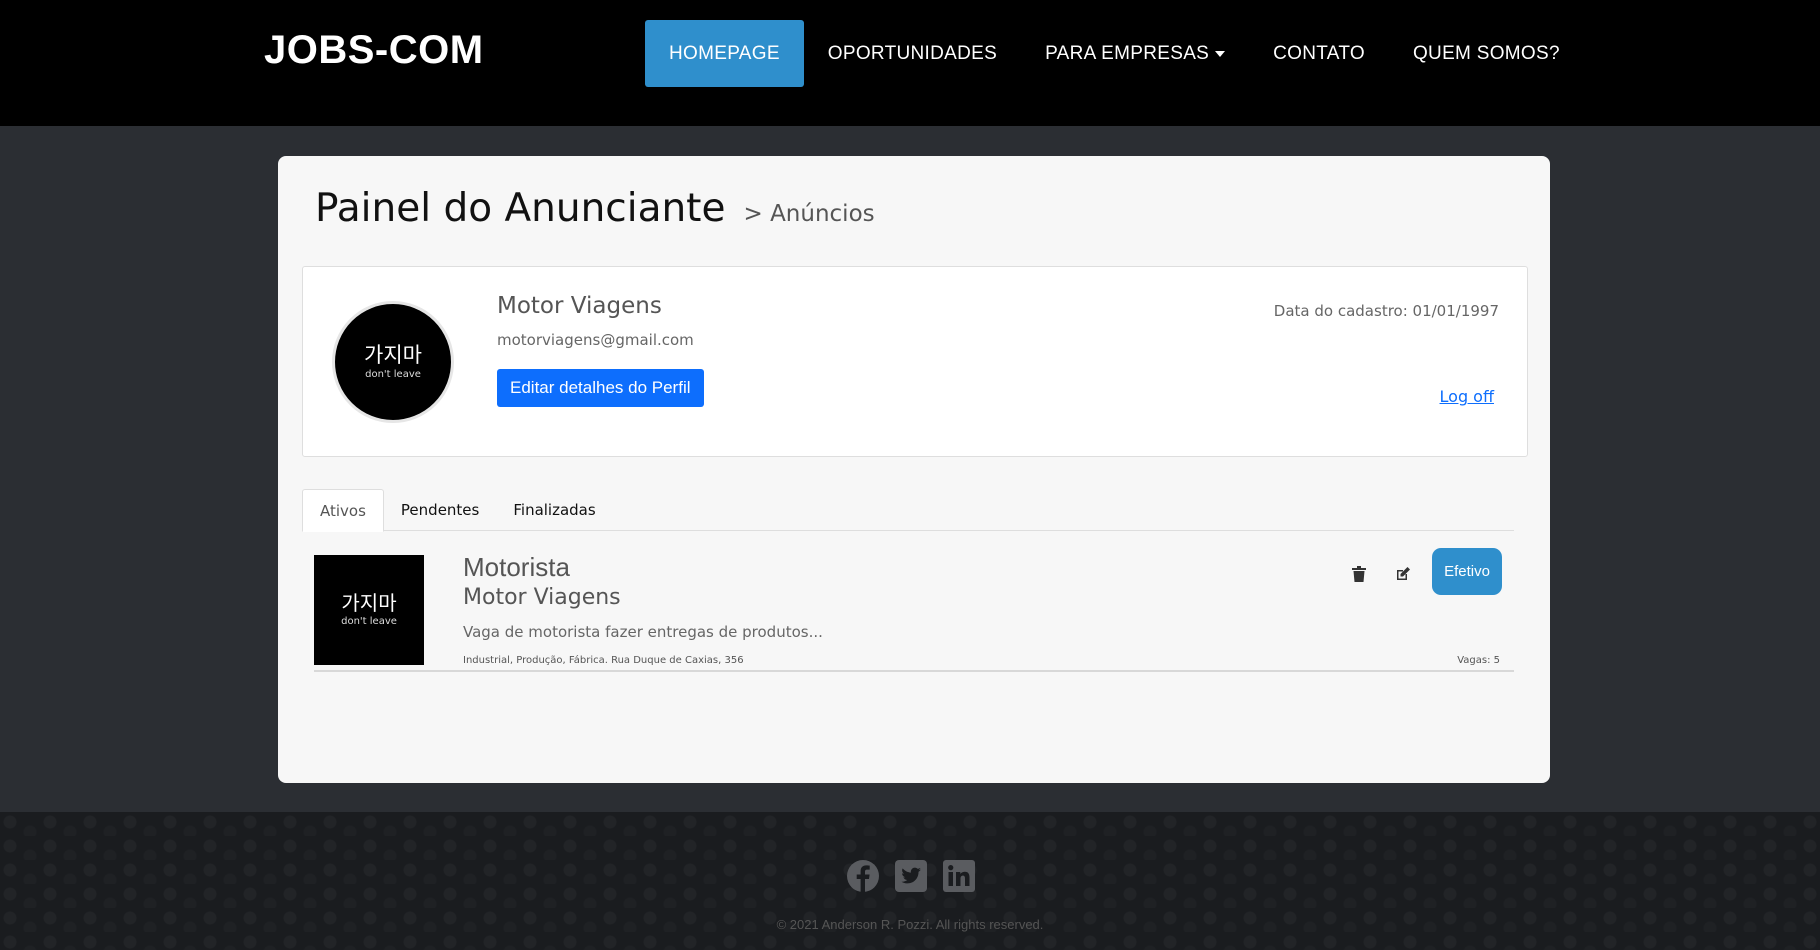  Describe the element at coordinates (1220, 53) in the screenshot. I see `caret-down-icon` at that location.